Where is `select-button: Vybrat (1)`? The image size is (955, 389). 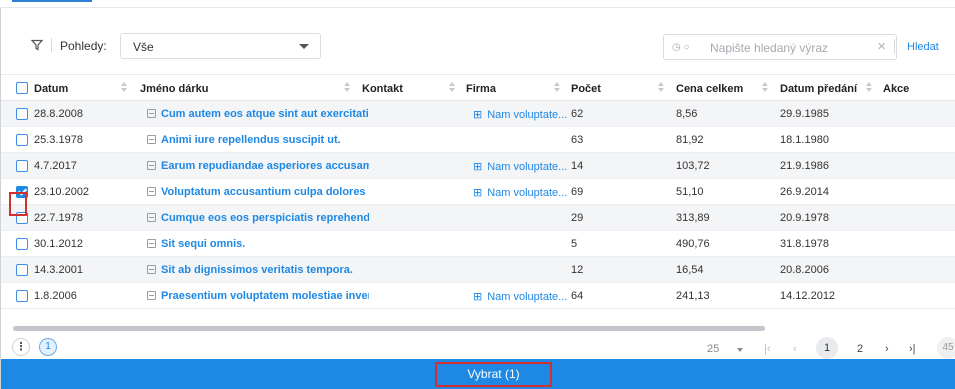 select-button: Vybrat (1) is located at coordinates (493, 374).